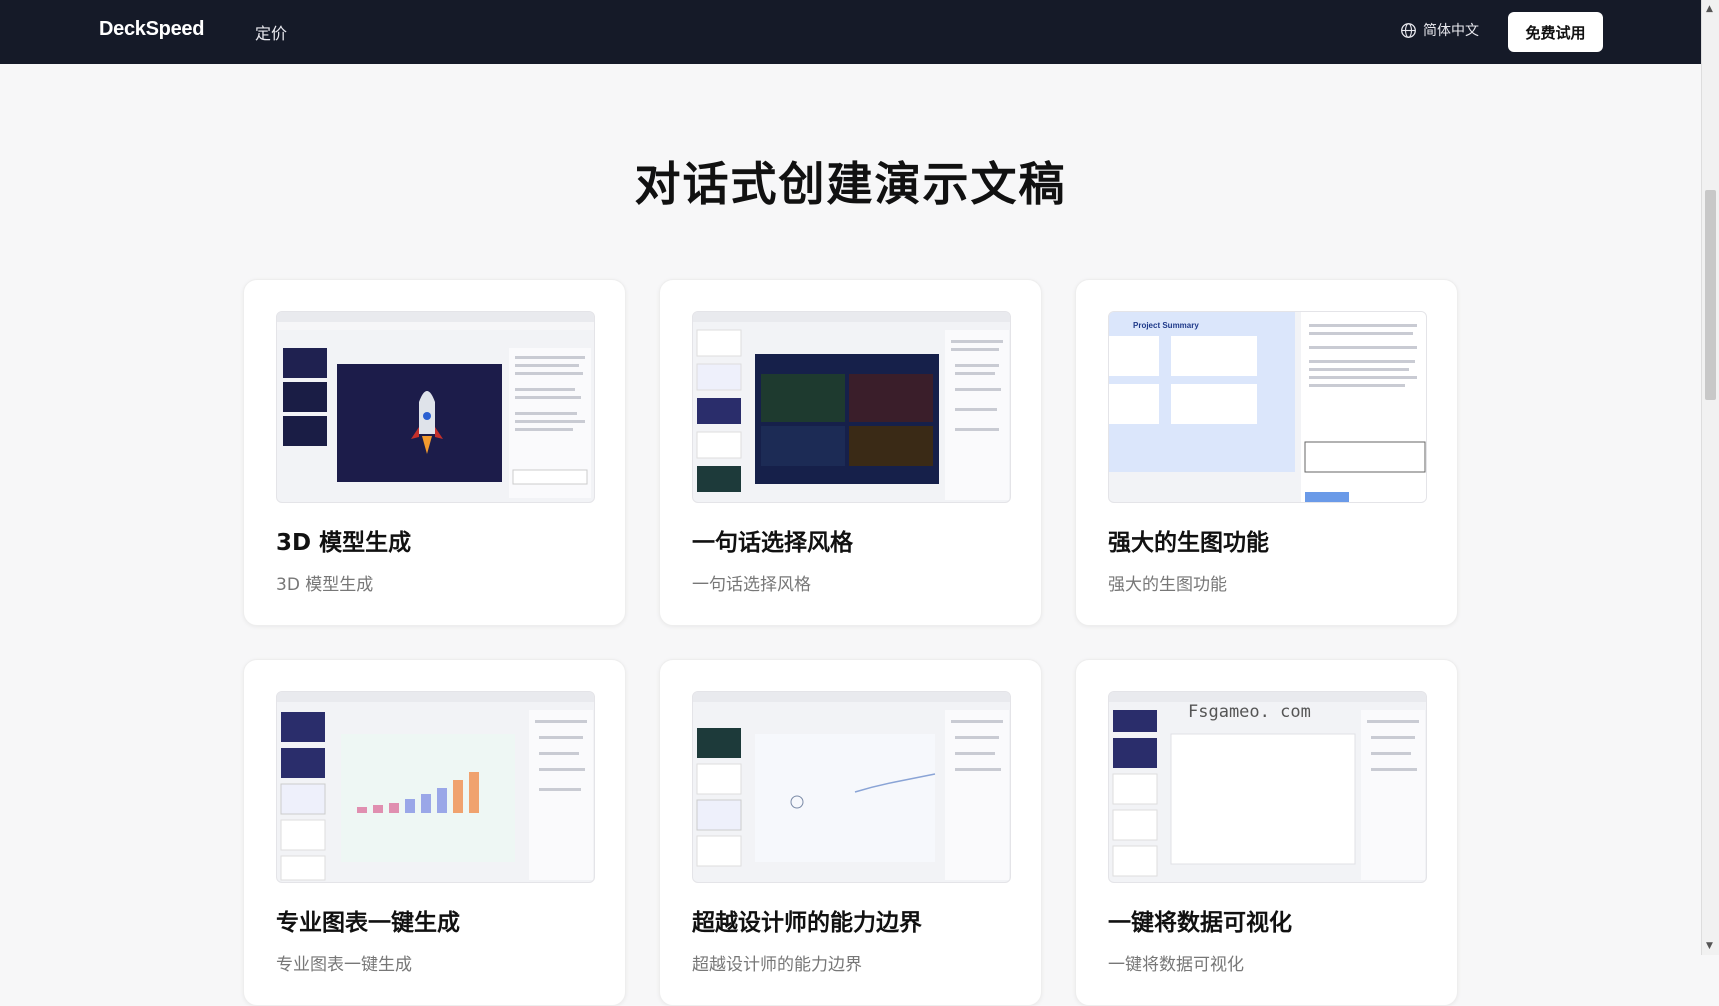 The width and height of the screenshot is (1719, 1006). Describe the element at coordinates (1710, 477) in the screenshot. I see `page-scrollbar: ▲ ▼` at that location.